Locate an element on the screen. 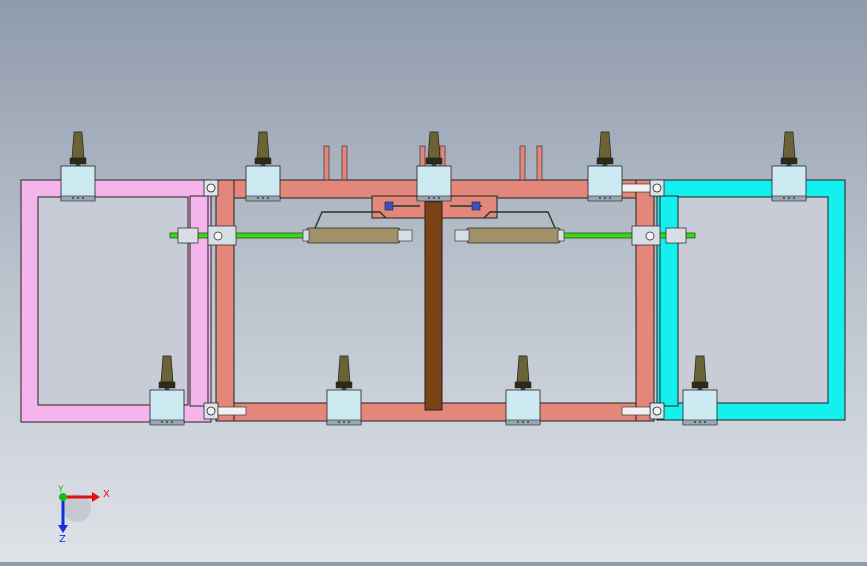 This screenshot has width=867, height=566. pneumatic-cylinder-left is located at coordinates (353, 235).